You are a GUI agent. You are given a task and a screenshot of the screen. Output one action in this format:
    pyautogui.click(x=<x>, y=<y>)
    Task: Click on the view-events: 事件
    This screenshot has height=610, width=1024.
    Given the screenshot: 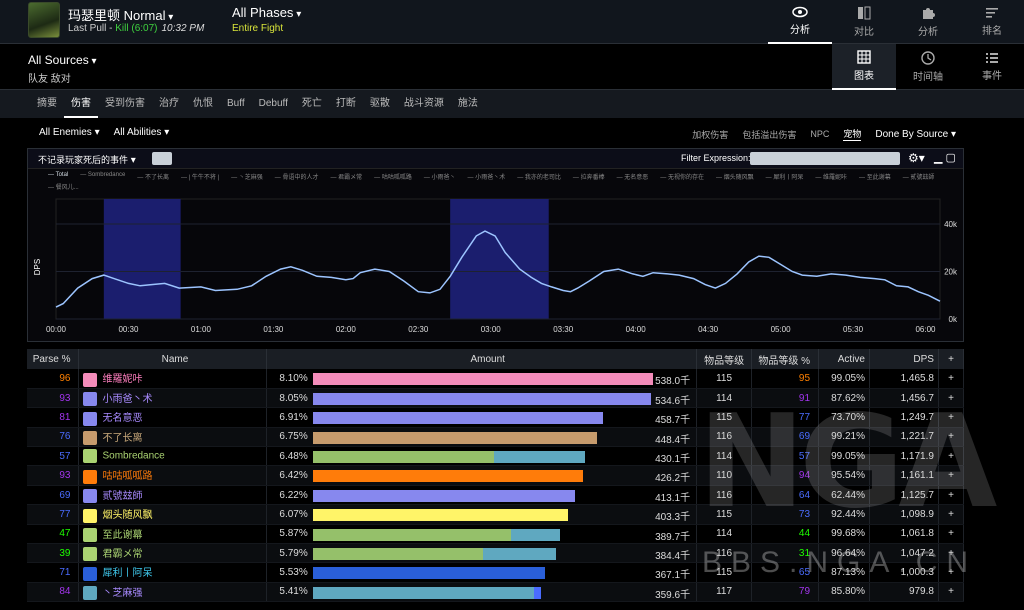 What is the action you would take?
    pyautogui.click(x=992, y=67)
    